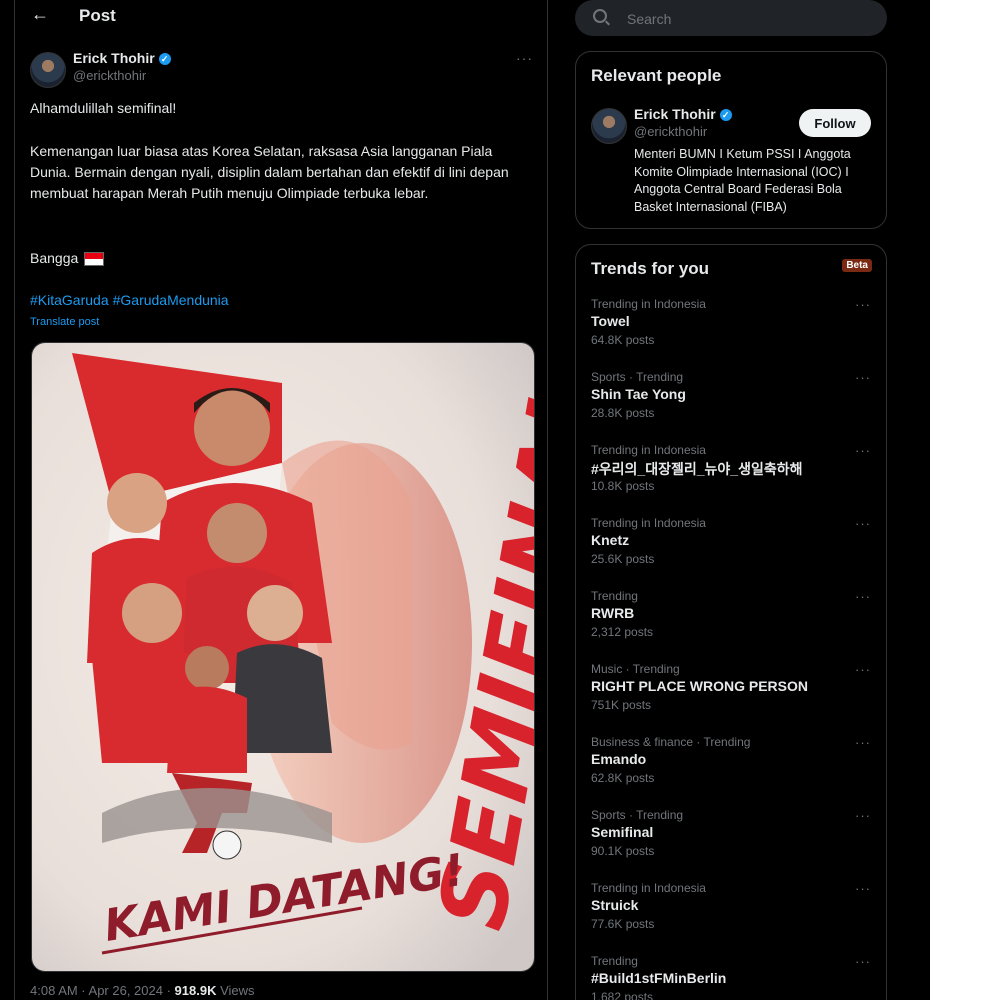 The width and height of the screenshot is (1000, 1000). What do you see at coordinates (623, 778) in the screenshot?
I see `trend-count: 62.8K posts` at bounding box center [623, 778].